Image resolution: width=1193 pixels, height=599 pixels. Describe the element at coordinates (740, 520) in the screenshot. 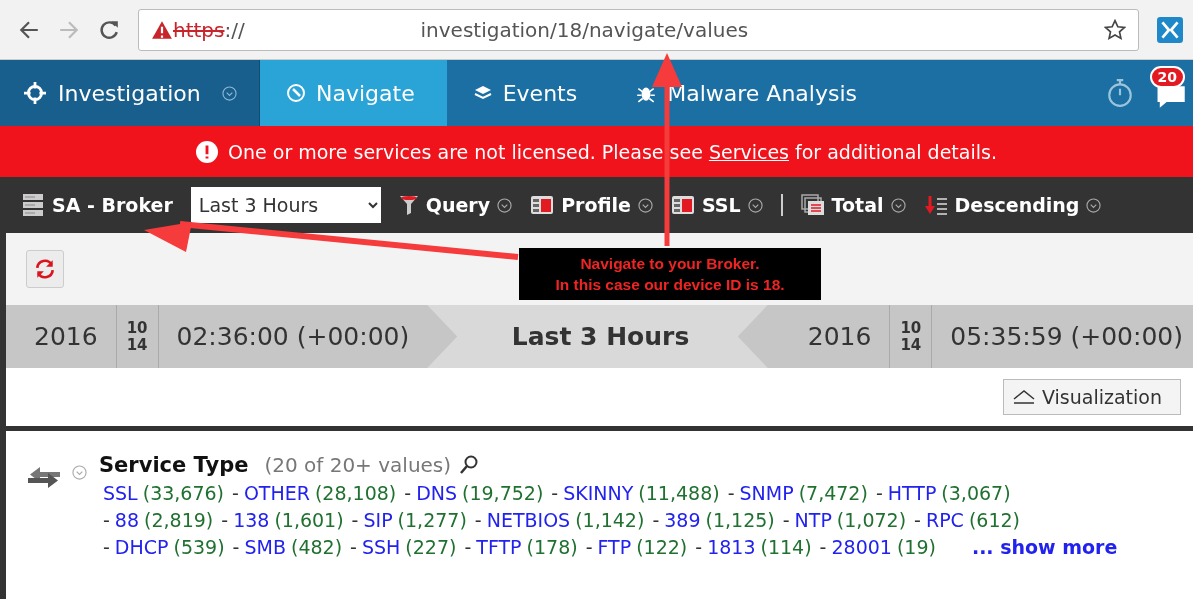

I see `value-count: (1,125)` at that location.